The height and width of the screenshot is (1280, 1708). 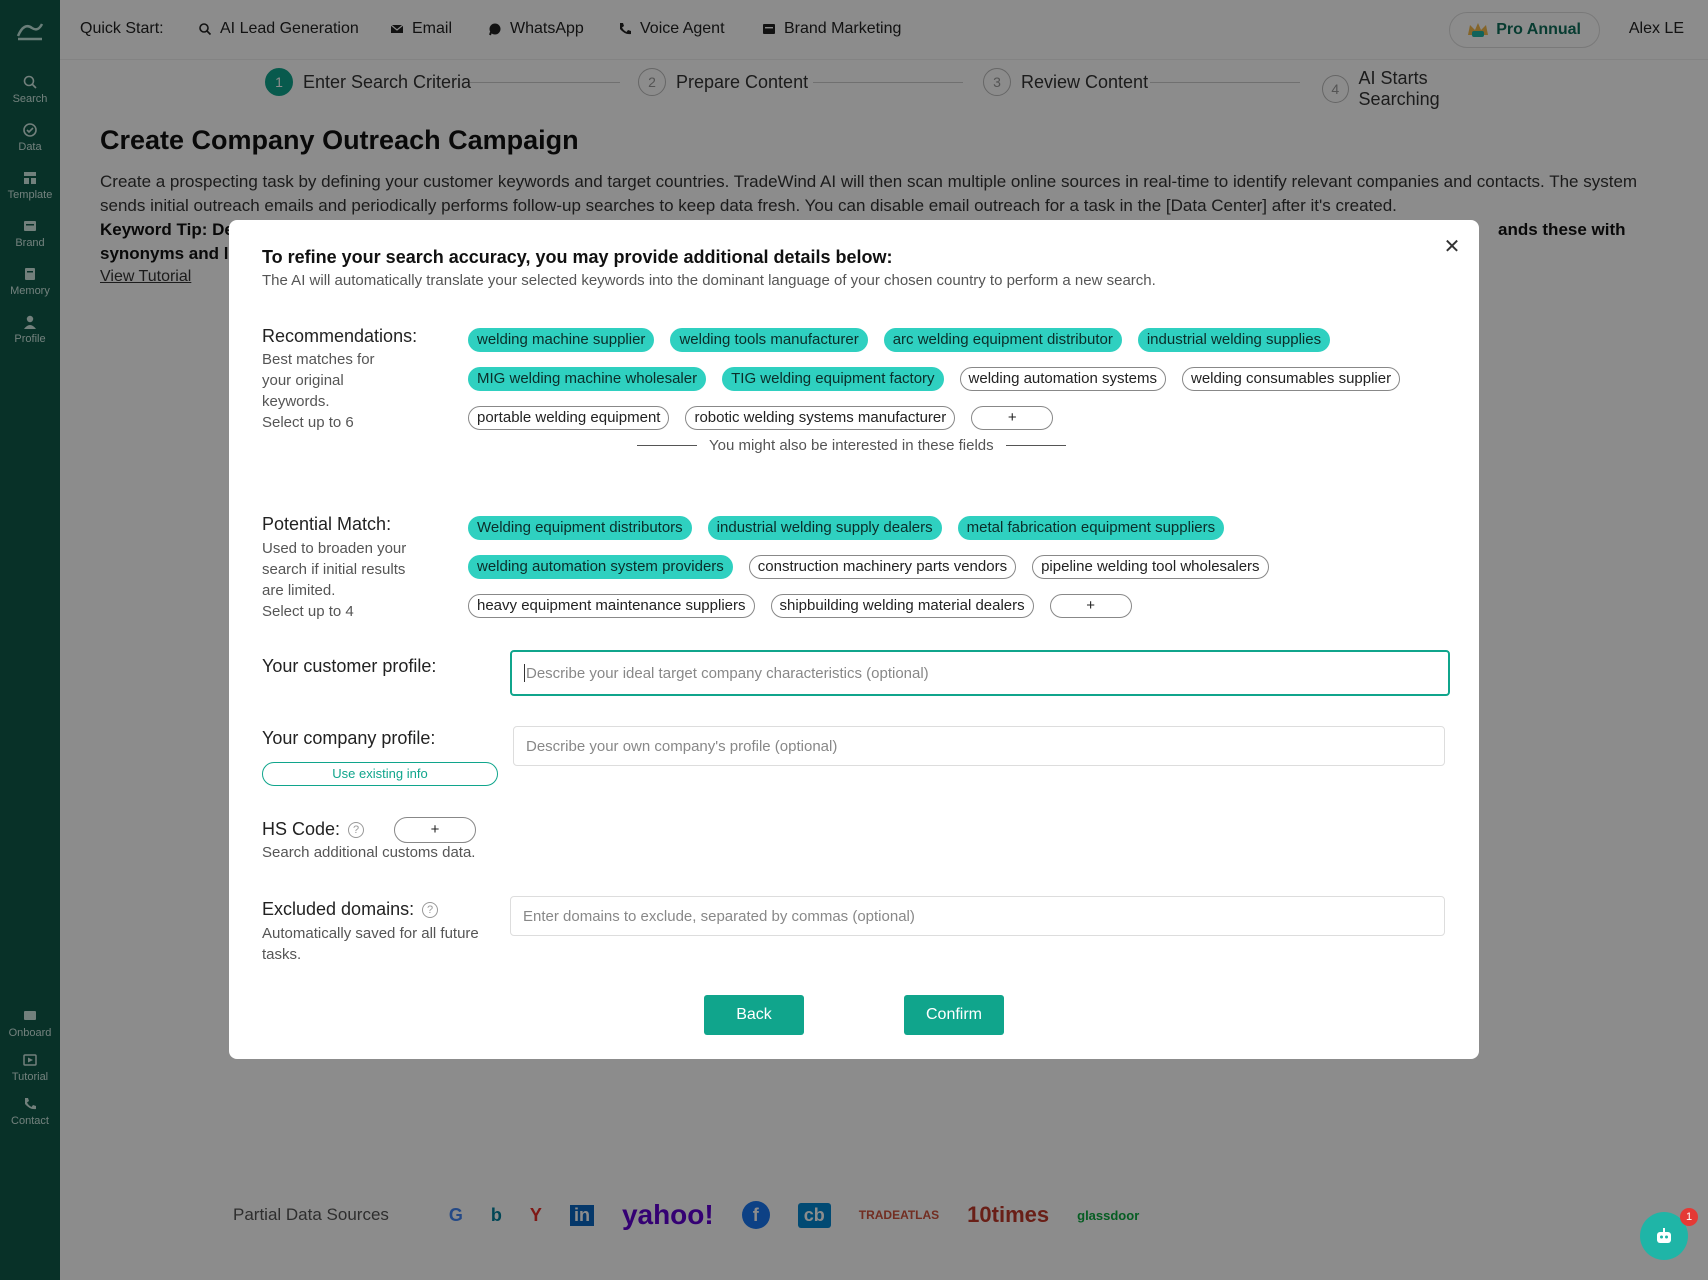 I want to click on hs-code-label: HS Code:?, so click(x=313, y=829).